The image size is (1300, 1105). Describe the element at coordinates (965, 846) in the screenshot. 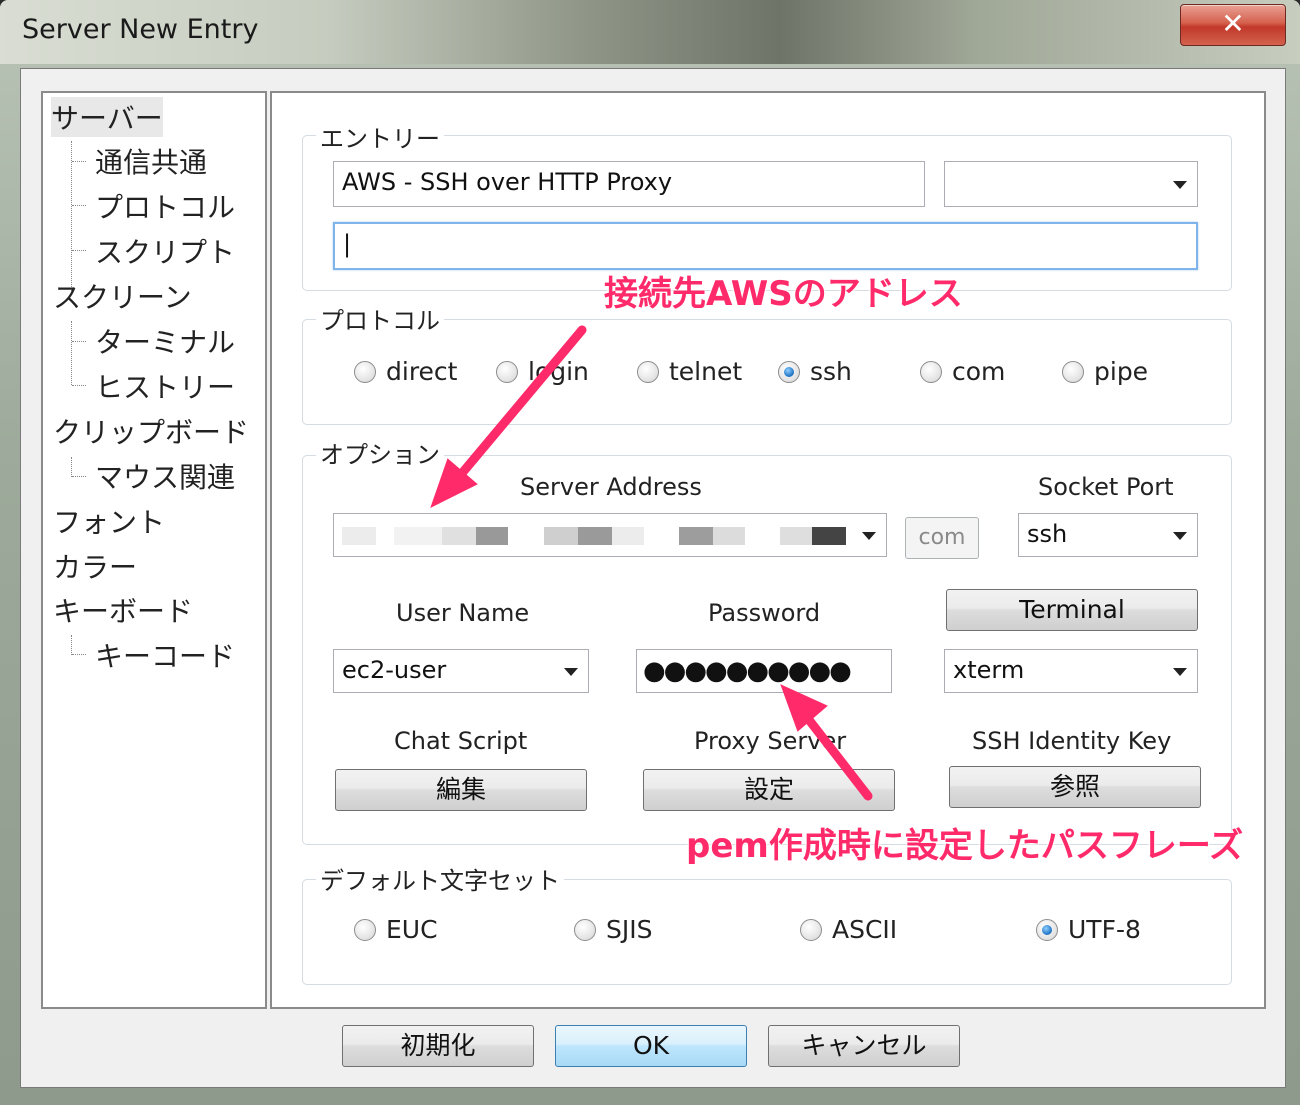

I see `annotation-passphrase-note: pem作成時に設定したパスフレーズ` at that location.